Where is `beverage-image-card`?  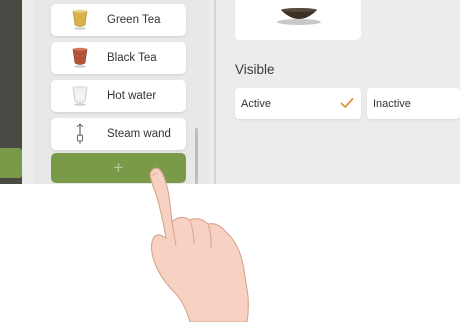 beverage-image-card is located at coordinates (298, 20).